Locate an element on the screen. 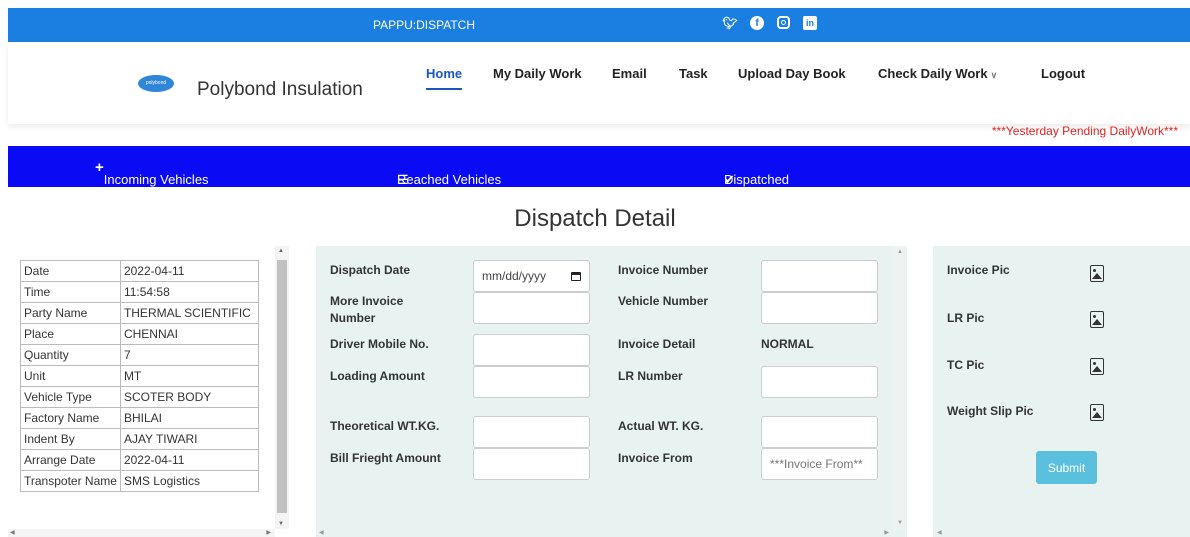  tab-incoming-vehicles: + Incoming Vehicles is located at coordinates (152, 173).